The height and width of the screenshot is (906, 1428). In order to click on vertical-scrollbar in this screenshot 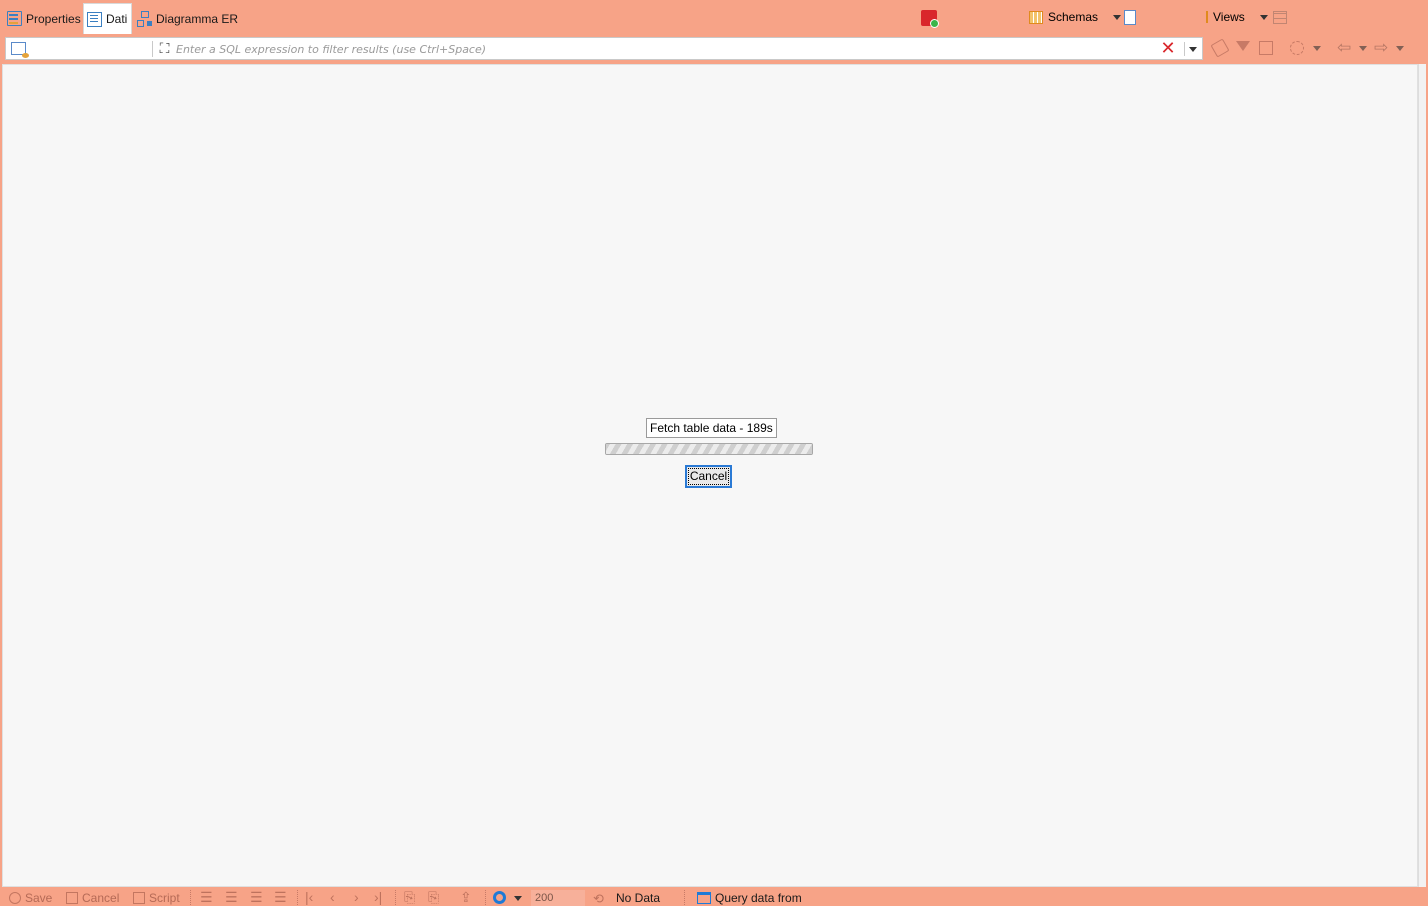, I will do `click(1422, 475)`.